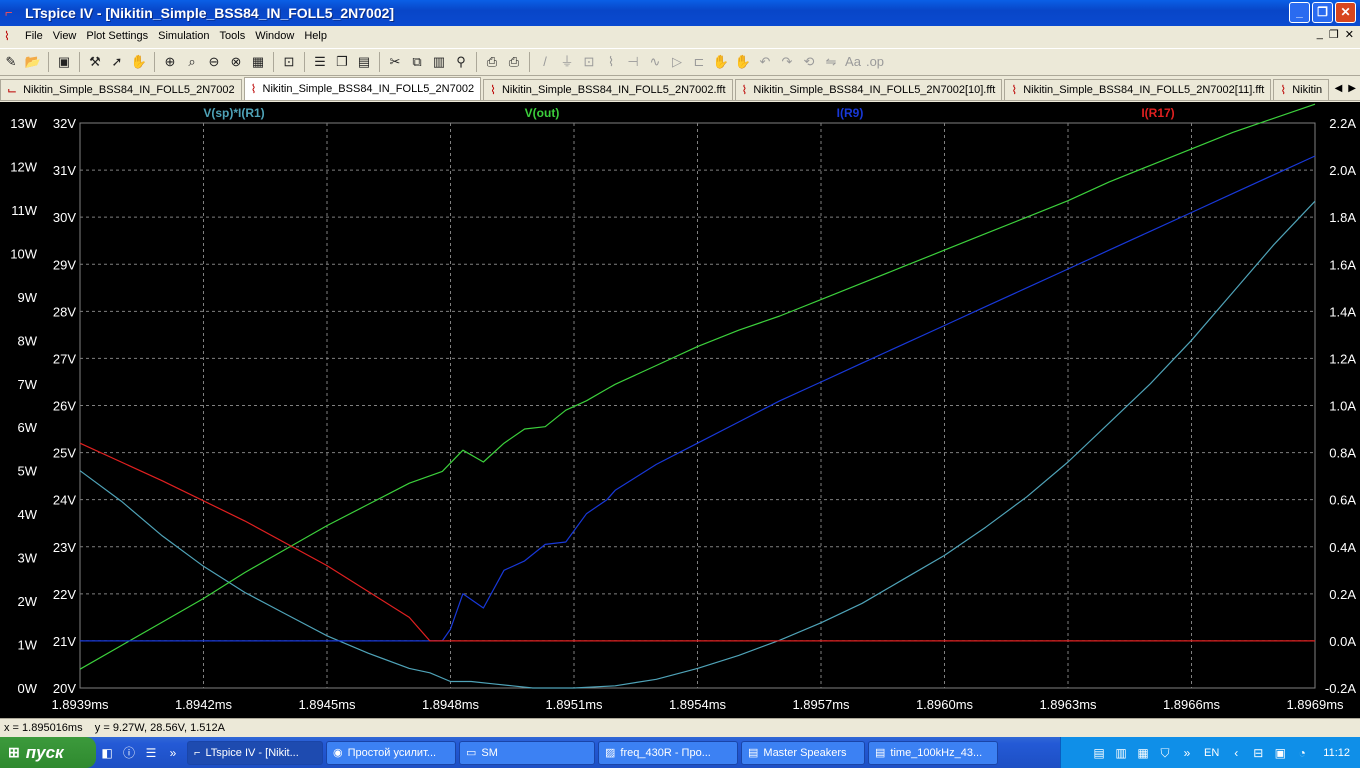 Image resolution: width=1360 pixels, height=768 pixels. What do you see at coordinates (451, 704) in the screenshot?
I see `x-tick-label: 1.8948ms` at bounding box center [451, 704].